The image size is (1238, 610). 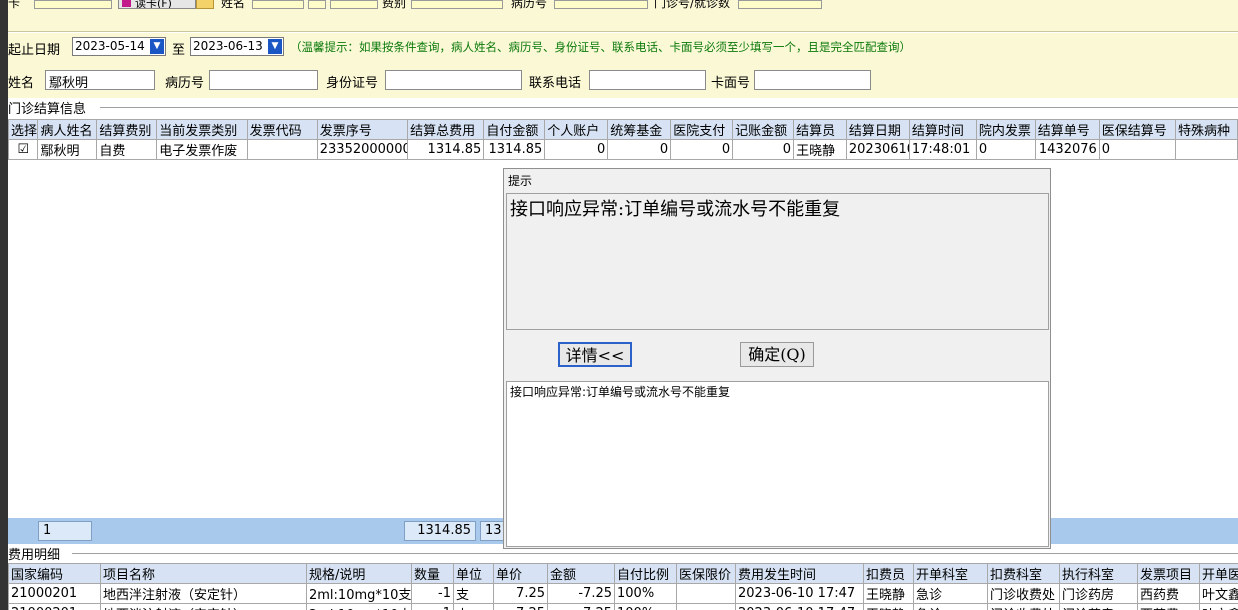 What do you see at coordinates (780, 4) in the screenshot?
I see `top-visit-input` at bounding box center [780, 4].